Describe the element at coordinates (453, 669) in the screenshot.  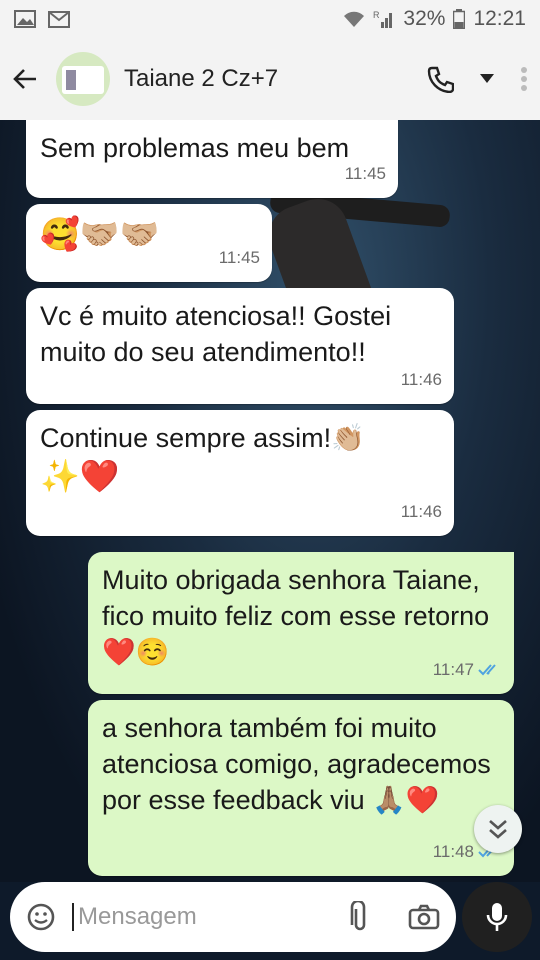
I see `message-time: 11:47` at that location.